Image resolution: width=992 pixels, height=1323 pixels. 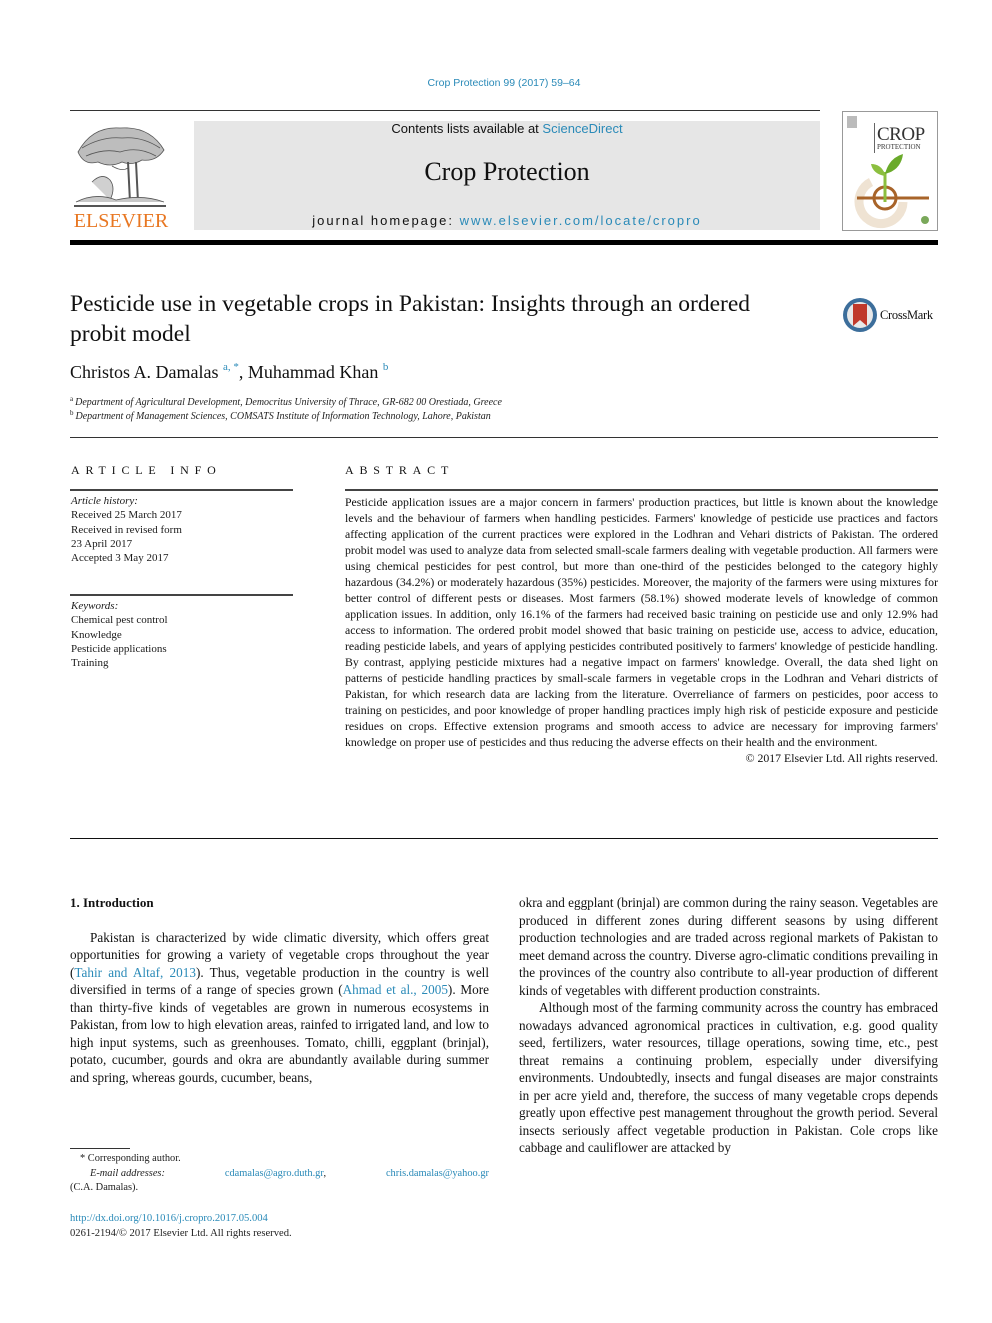 I want to click on abstract-rule, so click(x=641, y=490).